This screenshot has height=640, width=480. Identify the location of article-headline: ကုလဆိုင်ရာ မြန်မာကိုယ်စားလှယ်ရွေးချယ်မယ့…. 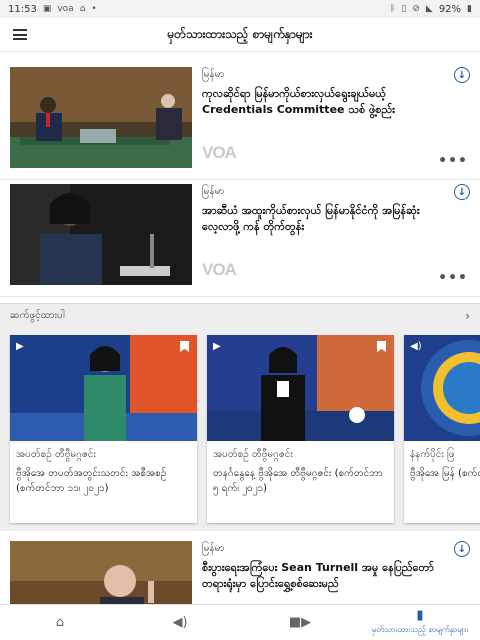
(323, 102).